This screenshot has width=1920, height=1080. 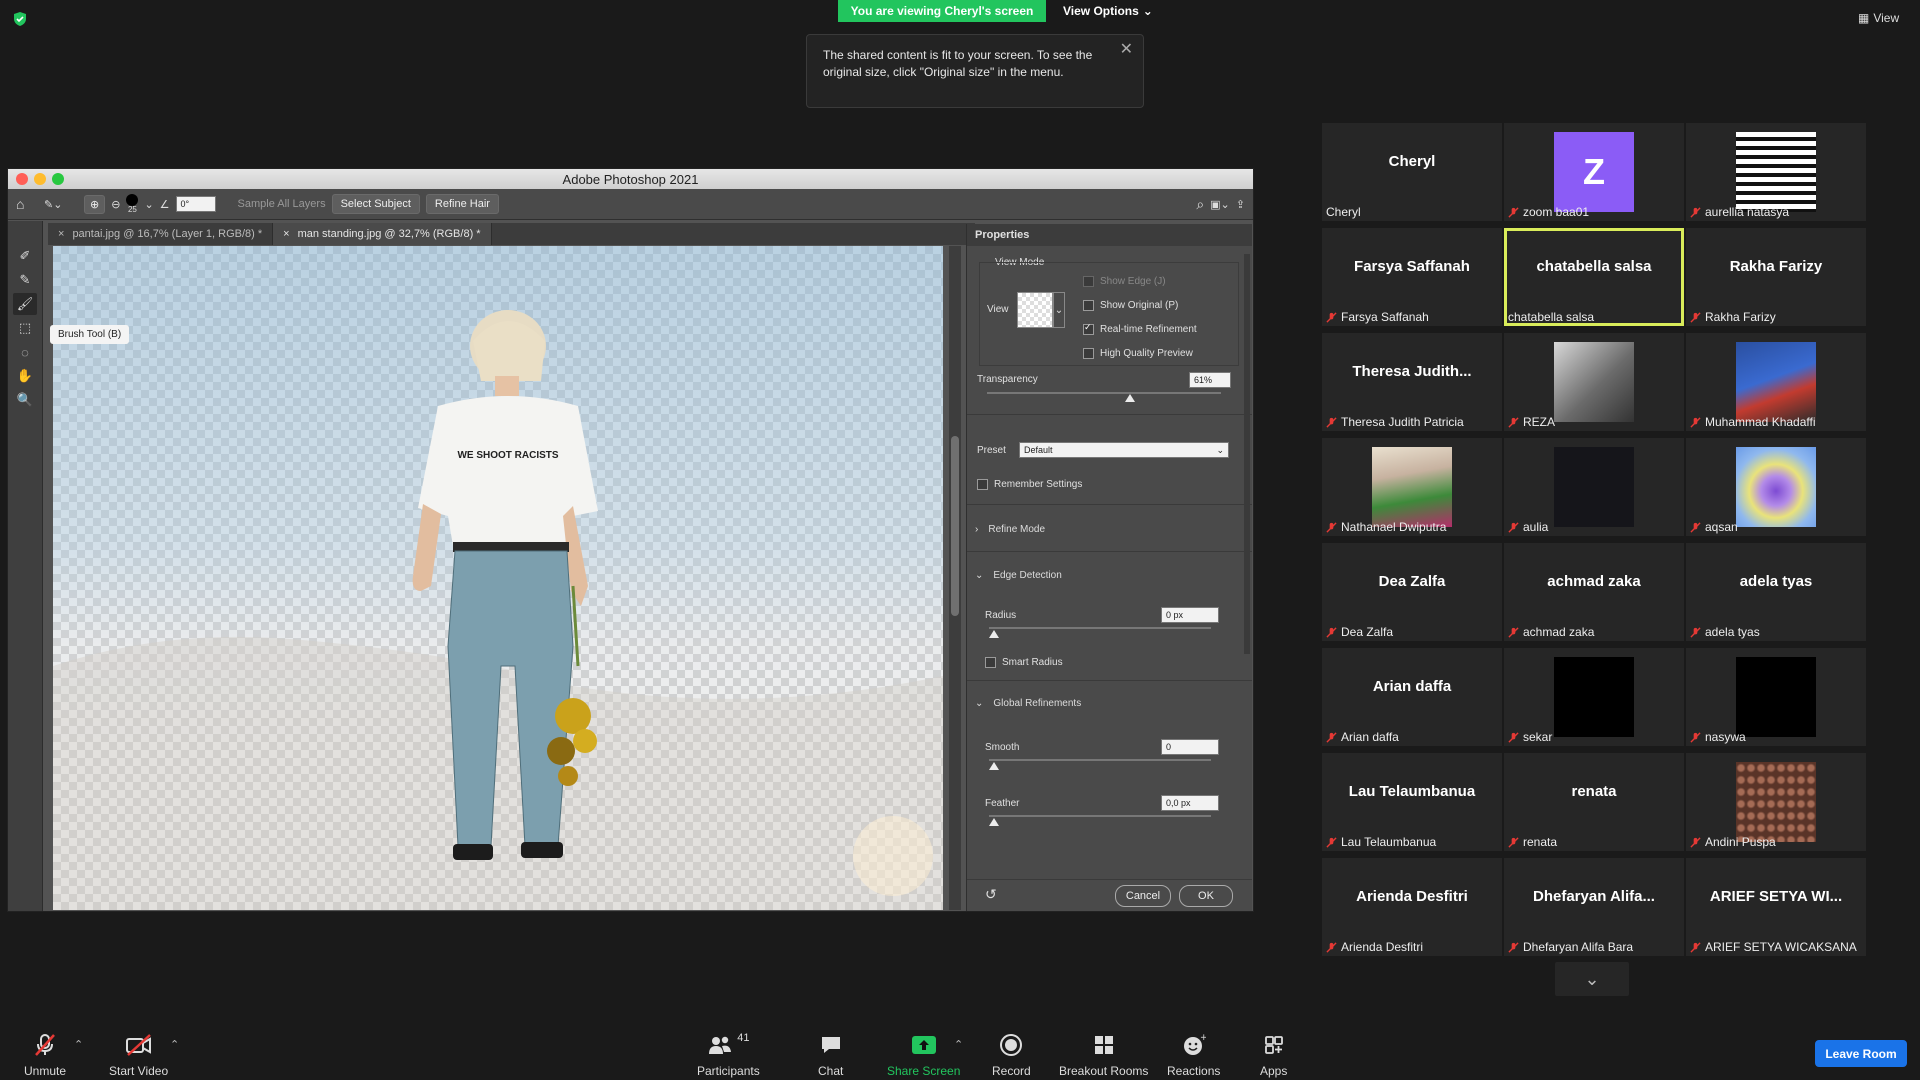 What do you see at coordinates (994, 822) in the screenshot?
I see `feather-slider-knob` at bounding box center [994, 822].